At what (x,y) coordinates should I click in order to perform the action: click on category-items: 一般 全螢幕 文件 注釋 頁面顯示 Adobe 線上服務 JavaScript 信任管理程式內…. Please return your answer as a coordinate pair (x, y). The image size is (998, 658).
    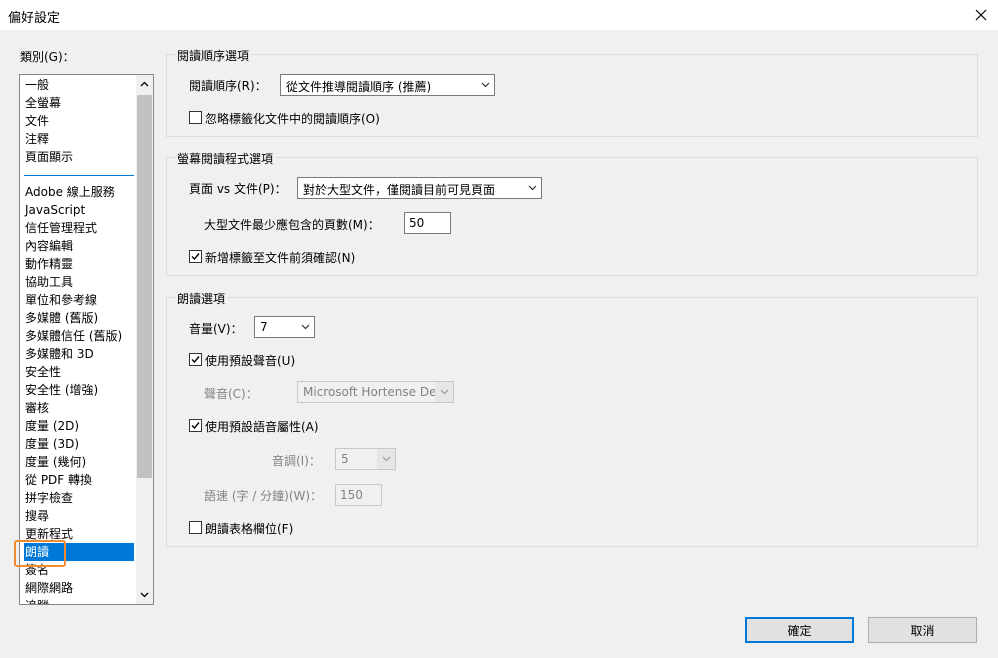
    Looking at the image, I should click on (78, 339).